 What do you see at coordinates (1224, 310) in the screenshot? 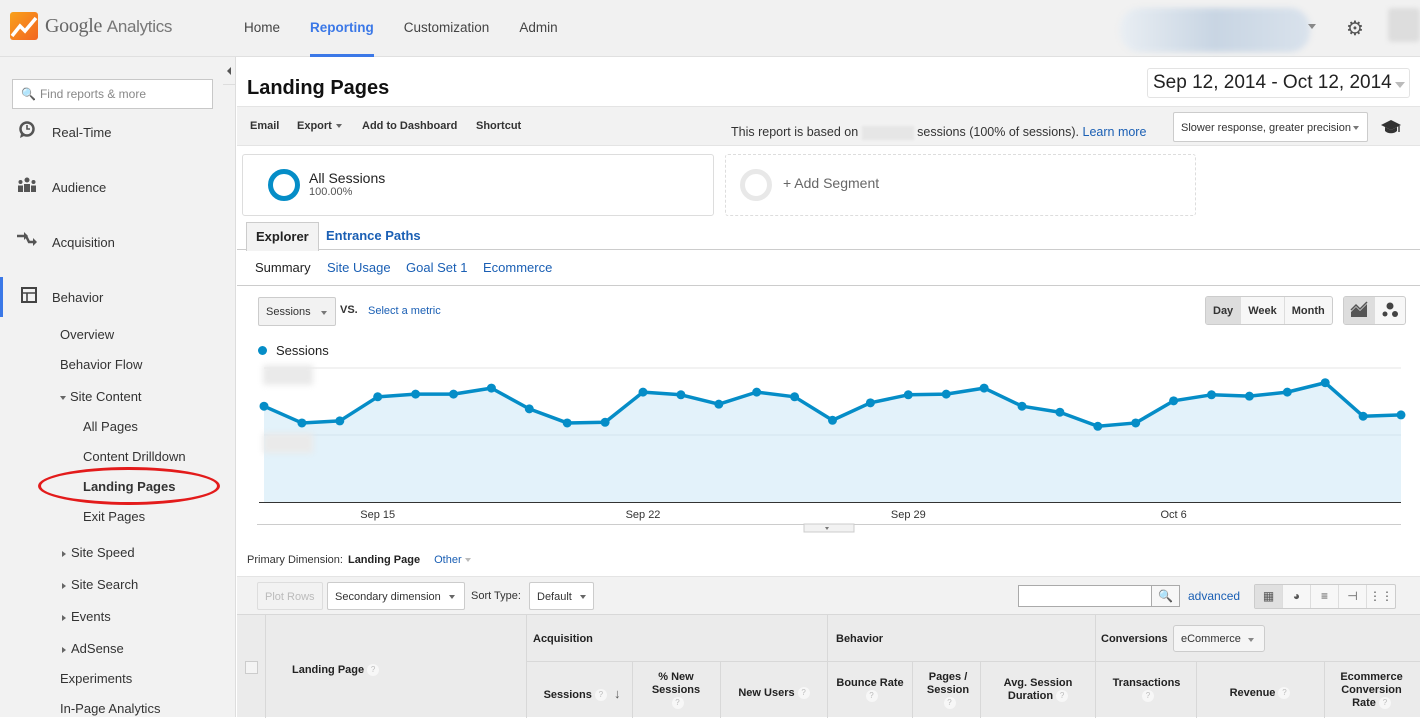
I see `day-button: Day` at bounding box center [1224, 310].